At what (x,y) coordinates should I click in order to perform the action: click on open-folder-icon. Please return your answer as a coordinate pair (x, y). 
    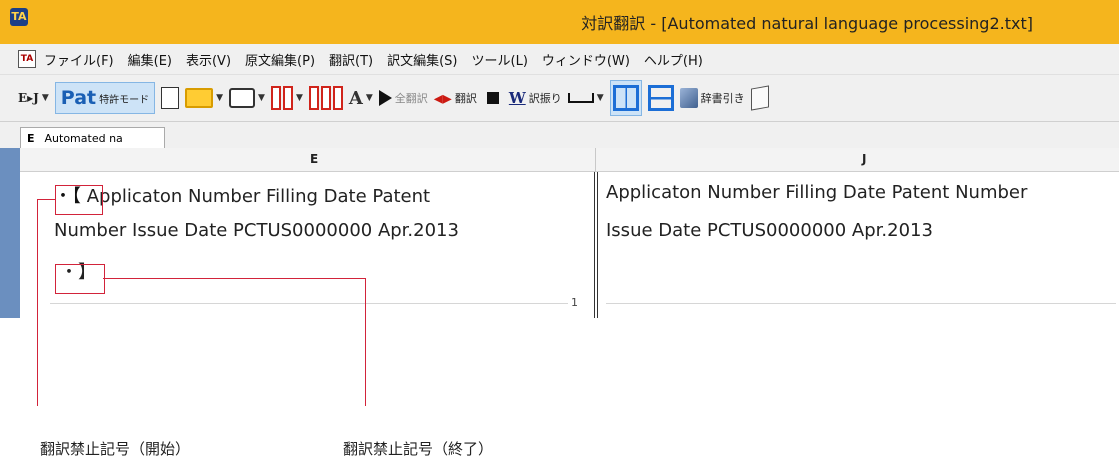
    Looking at the image, I should click on (199, 98).